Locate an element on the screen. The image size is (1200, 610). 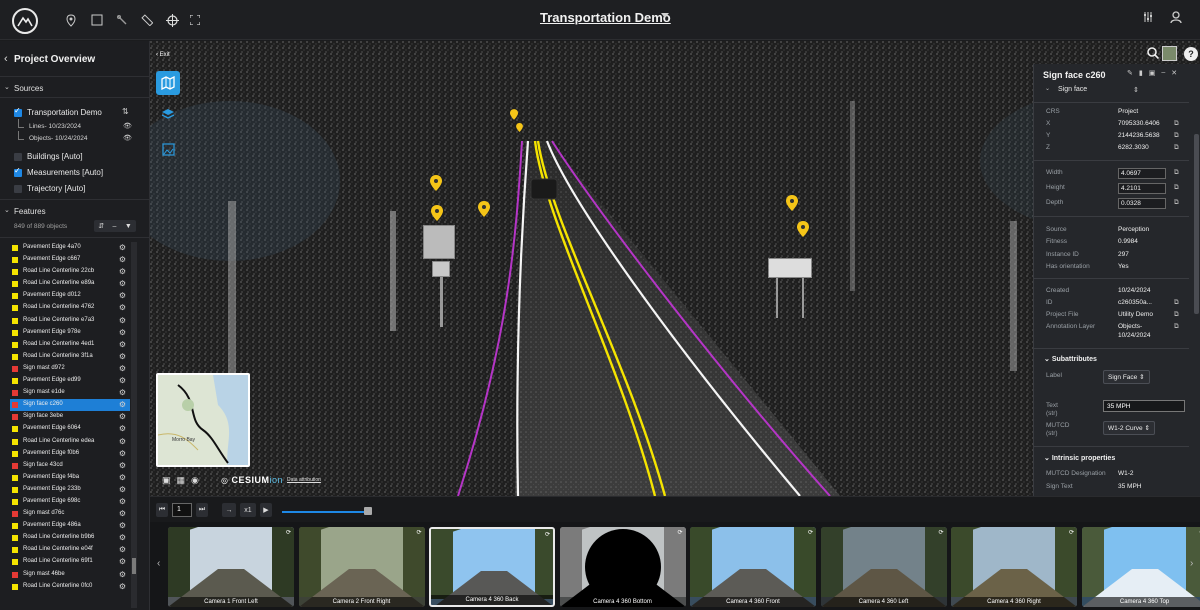
settings-sliders-icon is located at coordinates (1148, 18).